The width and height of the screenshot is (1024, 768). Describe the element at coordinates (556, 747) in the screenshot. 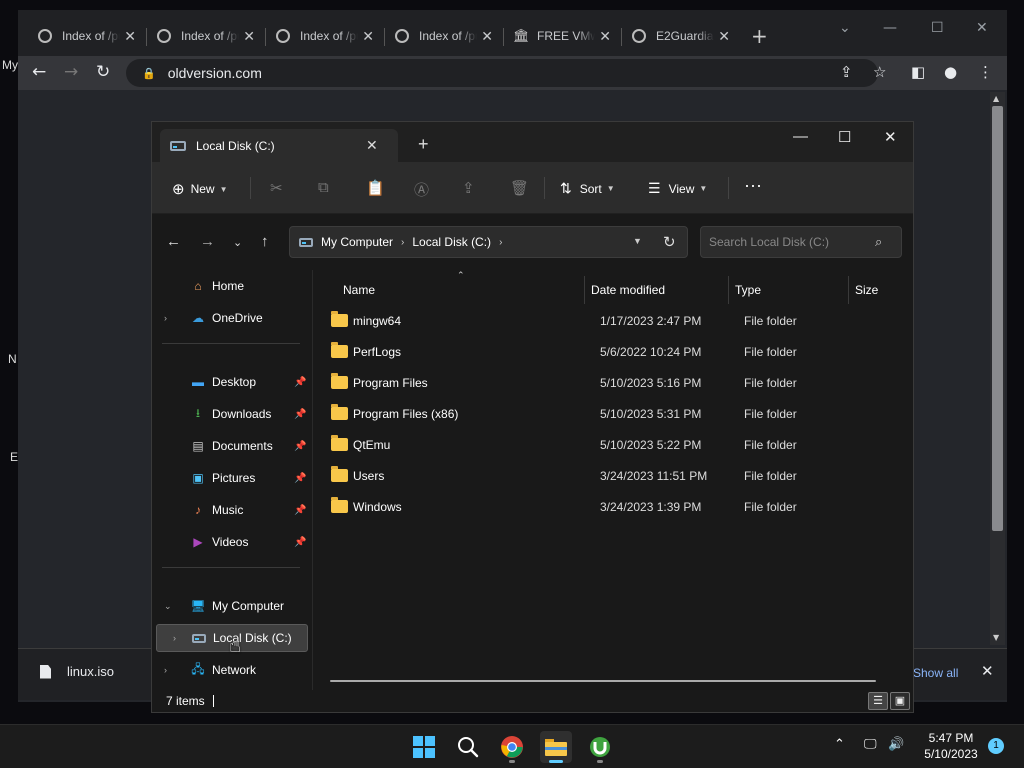

I see `taskbar-app-file-explorer` at that location.